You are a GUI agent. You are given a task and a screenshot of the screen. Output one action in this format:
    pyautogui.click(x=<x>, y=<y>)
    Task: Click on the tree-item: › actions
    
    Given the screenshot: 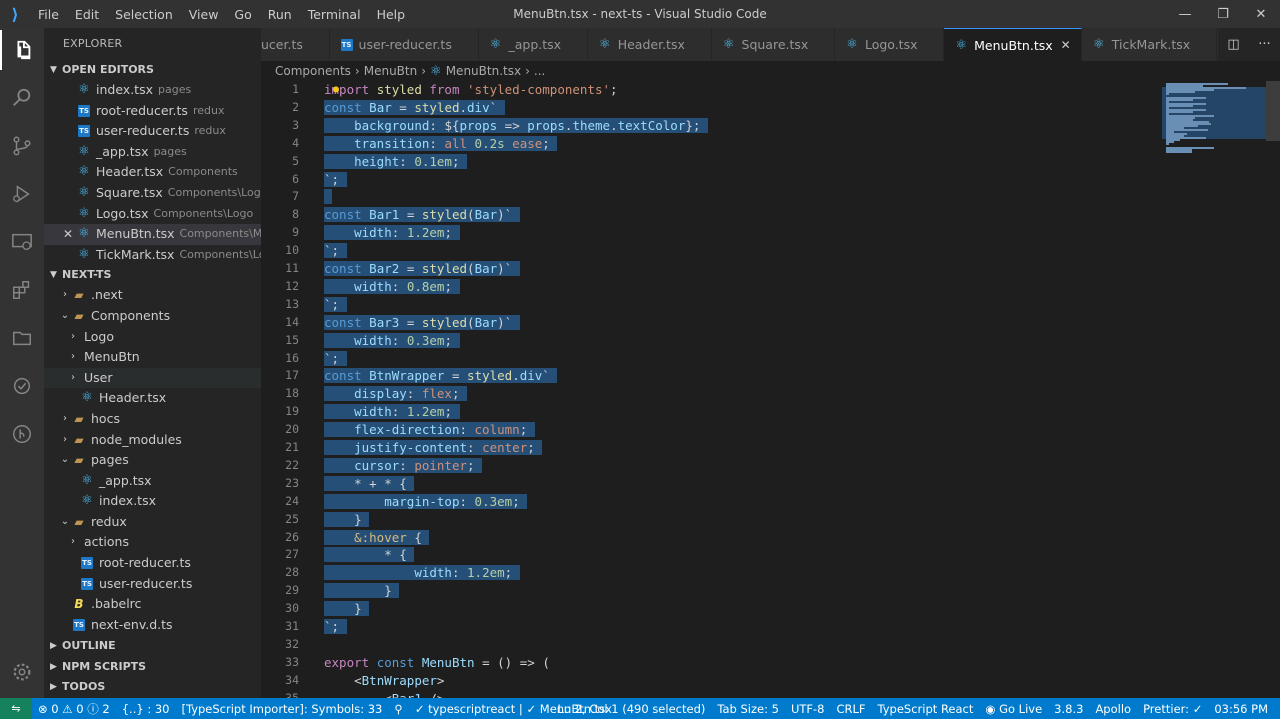 What is the action you would take?
    pyautogui.click(x=152, y=542)
    